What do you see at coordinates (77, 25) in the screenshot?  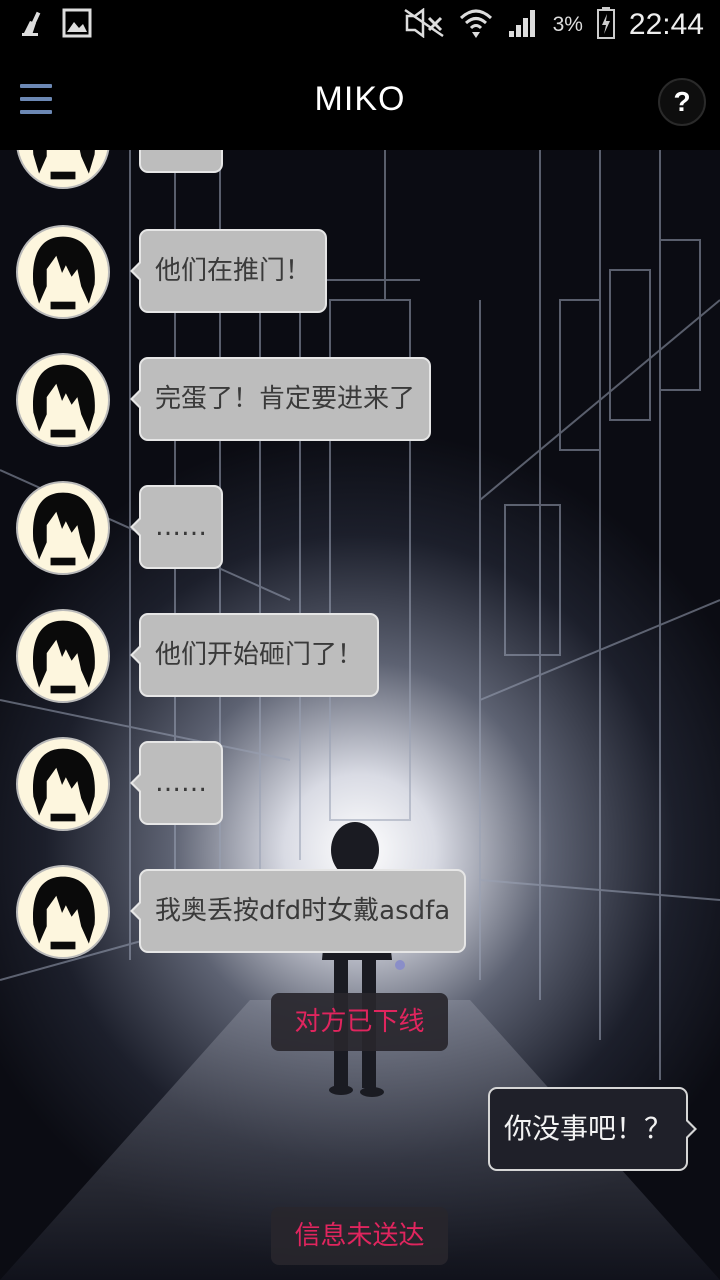 I see `gallery-icon` at bounding box center [77, 25].